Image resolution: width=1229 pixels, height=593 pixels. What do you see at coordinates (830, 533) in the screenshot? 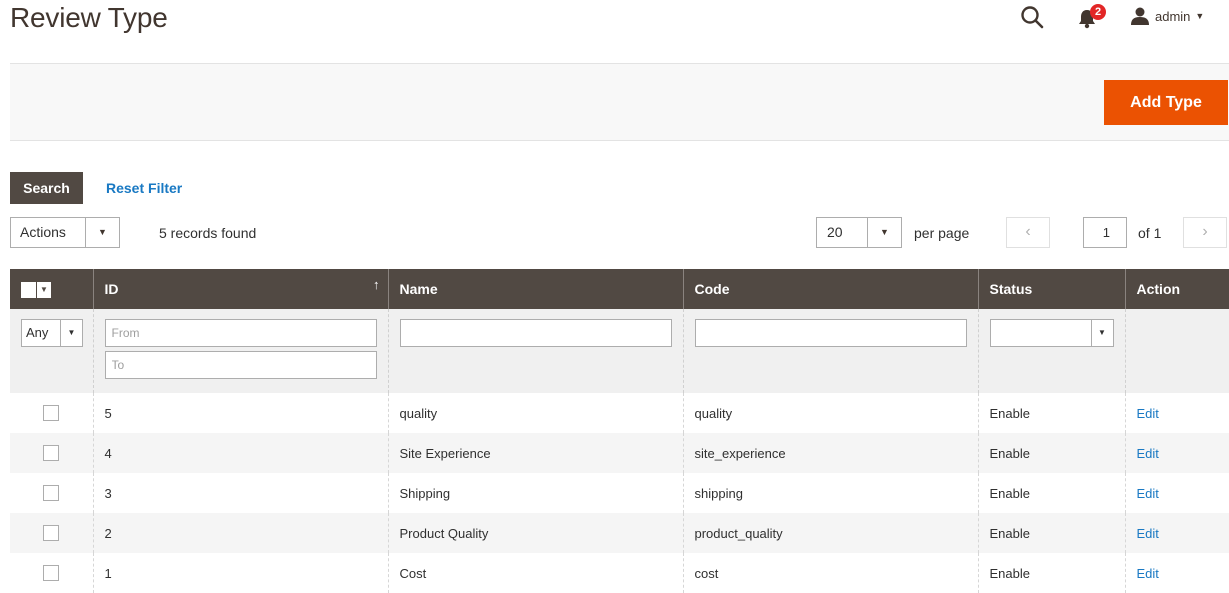
I see `cell-code: product_quality` at bounding box center [830, 533].